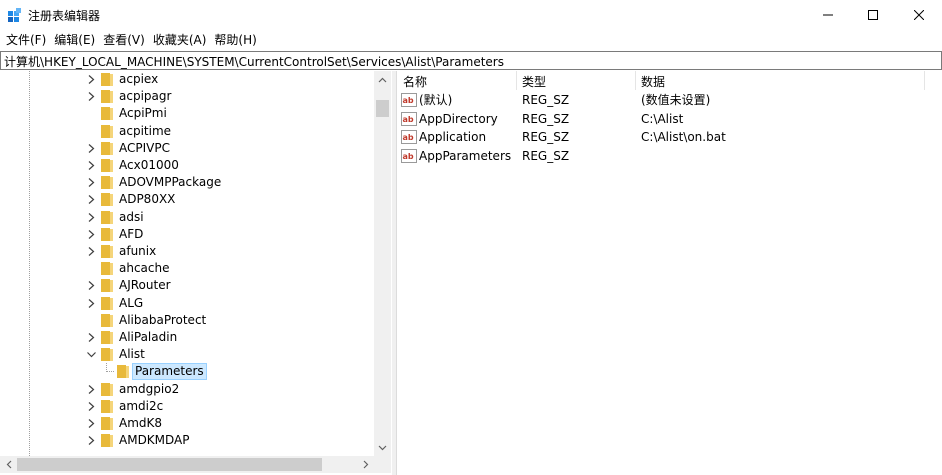  Describe the element at coordinates (382, 464) in the screenshot. I see `scroll-corner` at that location.